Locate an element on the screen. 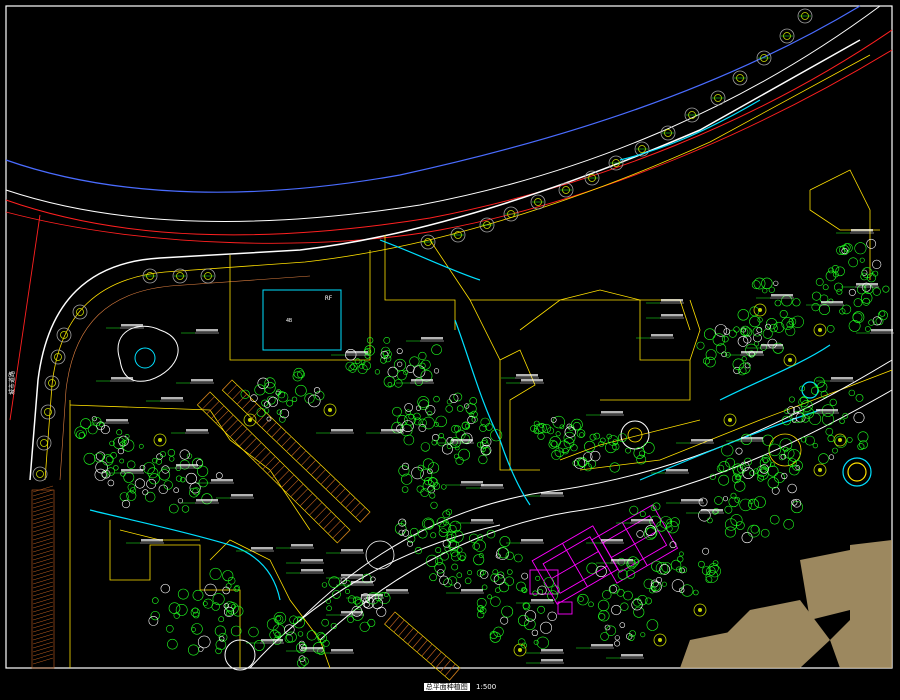  drawing-title-block: 总平面种植图 1:500 is located at coordinates (460, 687).